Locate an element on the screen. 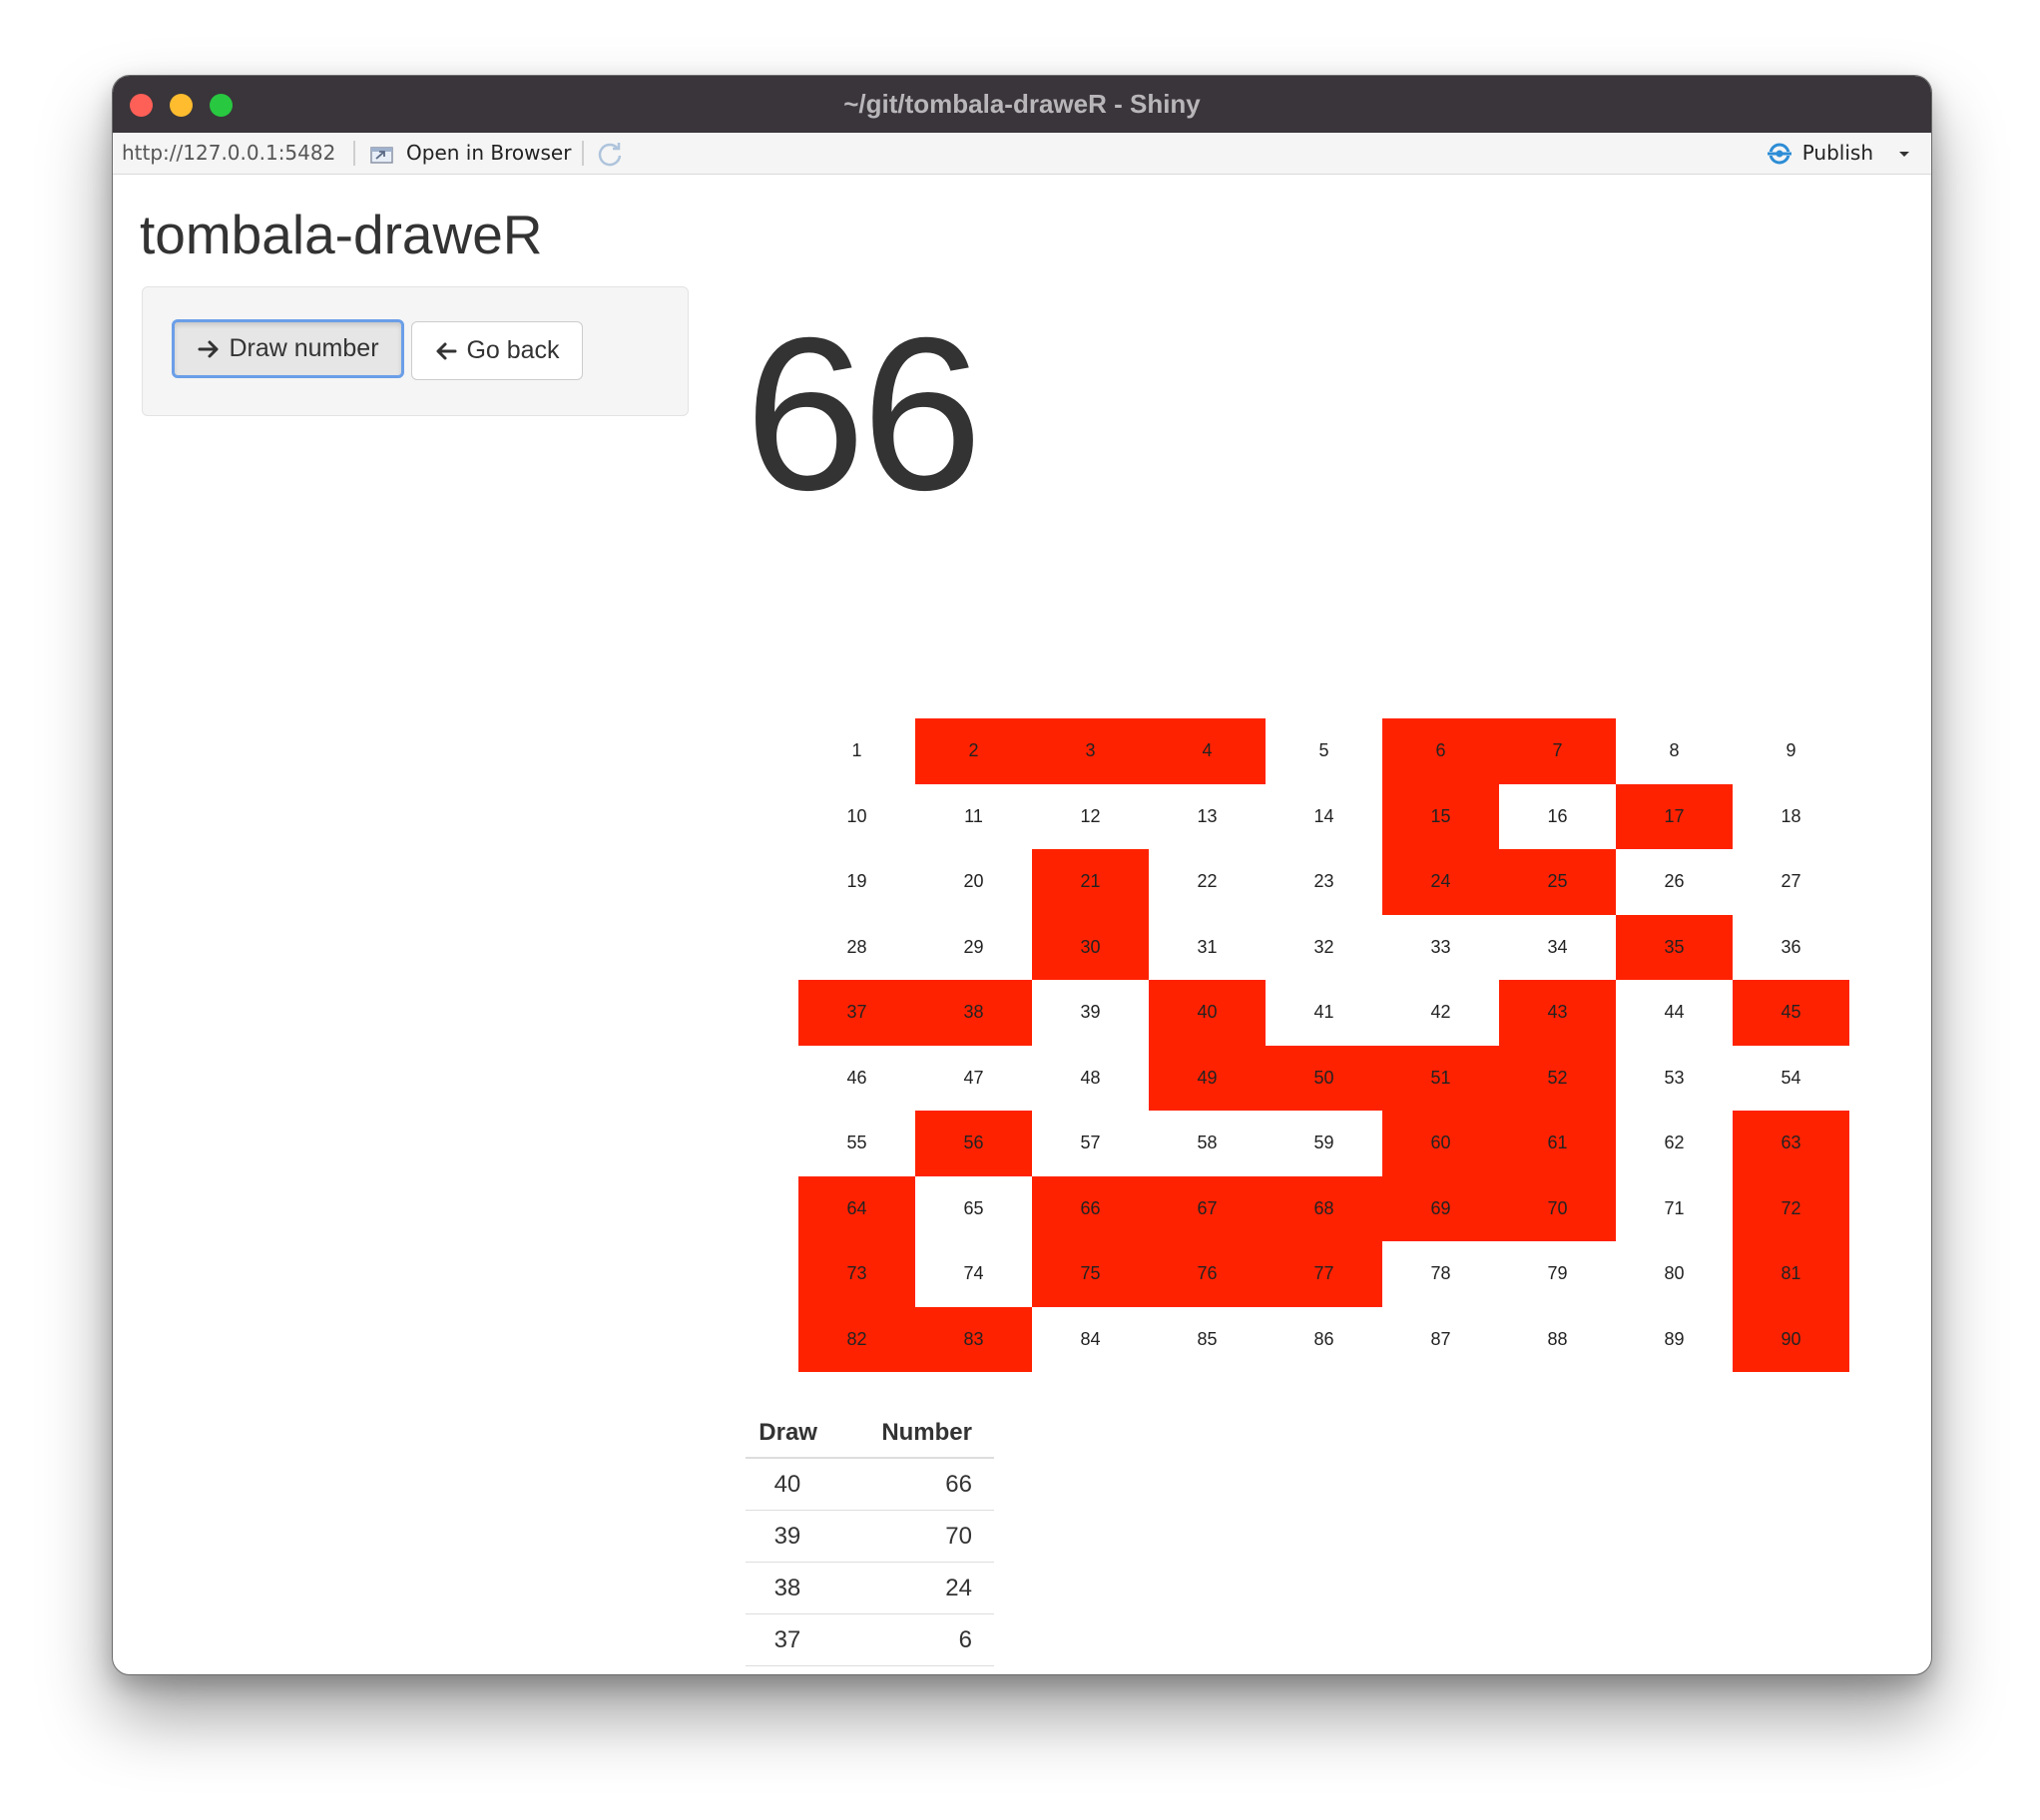  table-row: 40 66 is located at coordinates (870, 1485).